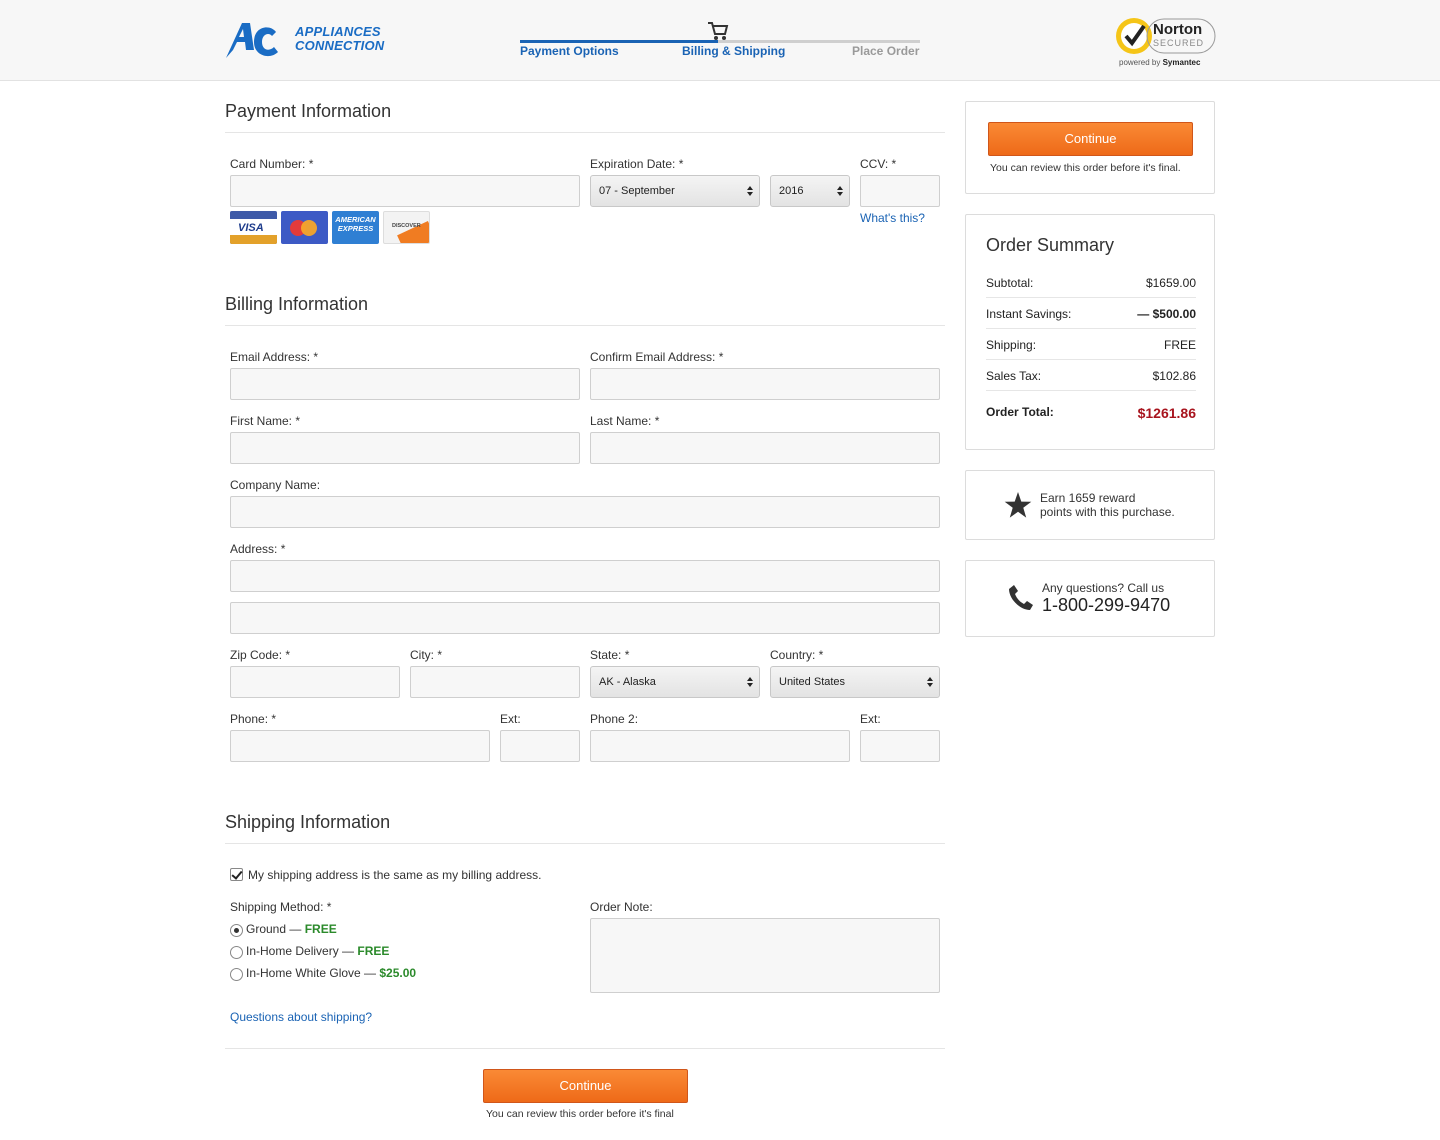 This screenshot has width=1440, height=1140. What do you see at coordinates (1091, 282) in the screenshot?
I see `summary-row-subtotal: Subtotal: $1659.00` at bounding box center [1091, 282].